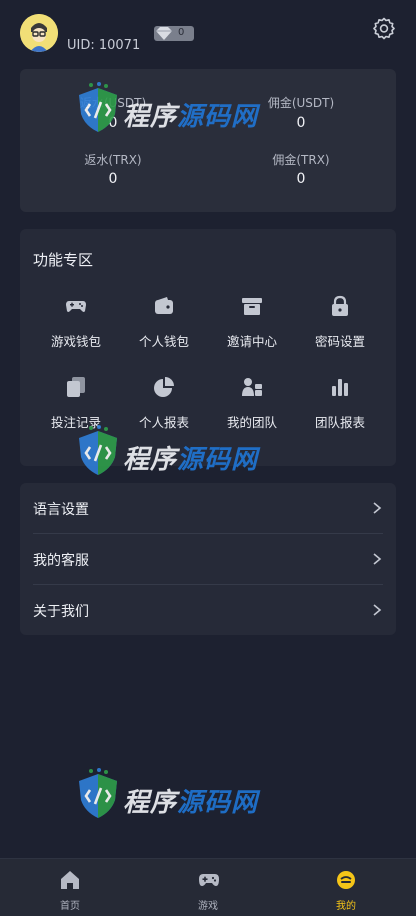 The height and width of the screenshot is (916, 416). Describe the element at coordinates (174, 33) in the screenshot. I see `vip-badge: 0` at that location.